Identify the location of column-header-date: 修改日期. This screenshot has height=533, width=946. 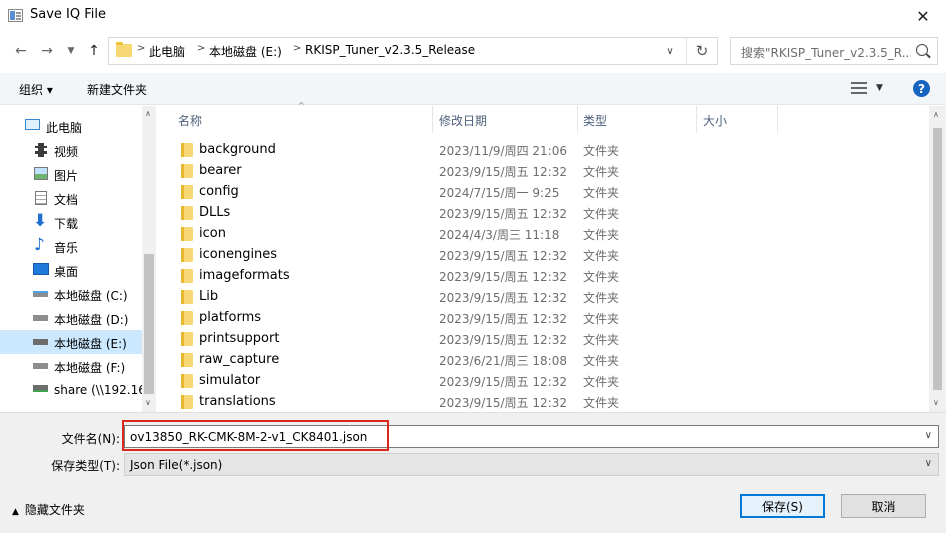
(505, 119).